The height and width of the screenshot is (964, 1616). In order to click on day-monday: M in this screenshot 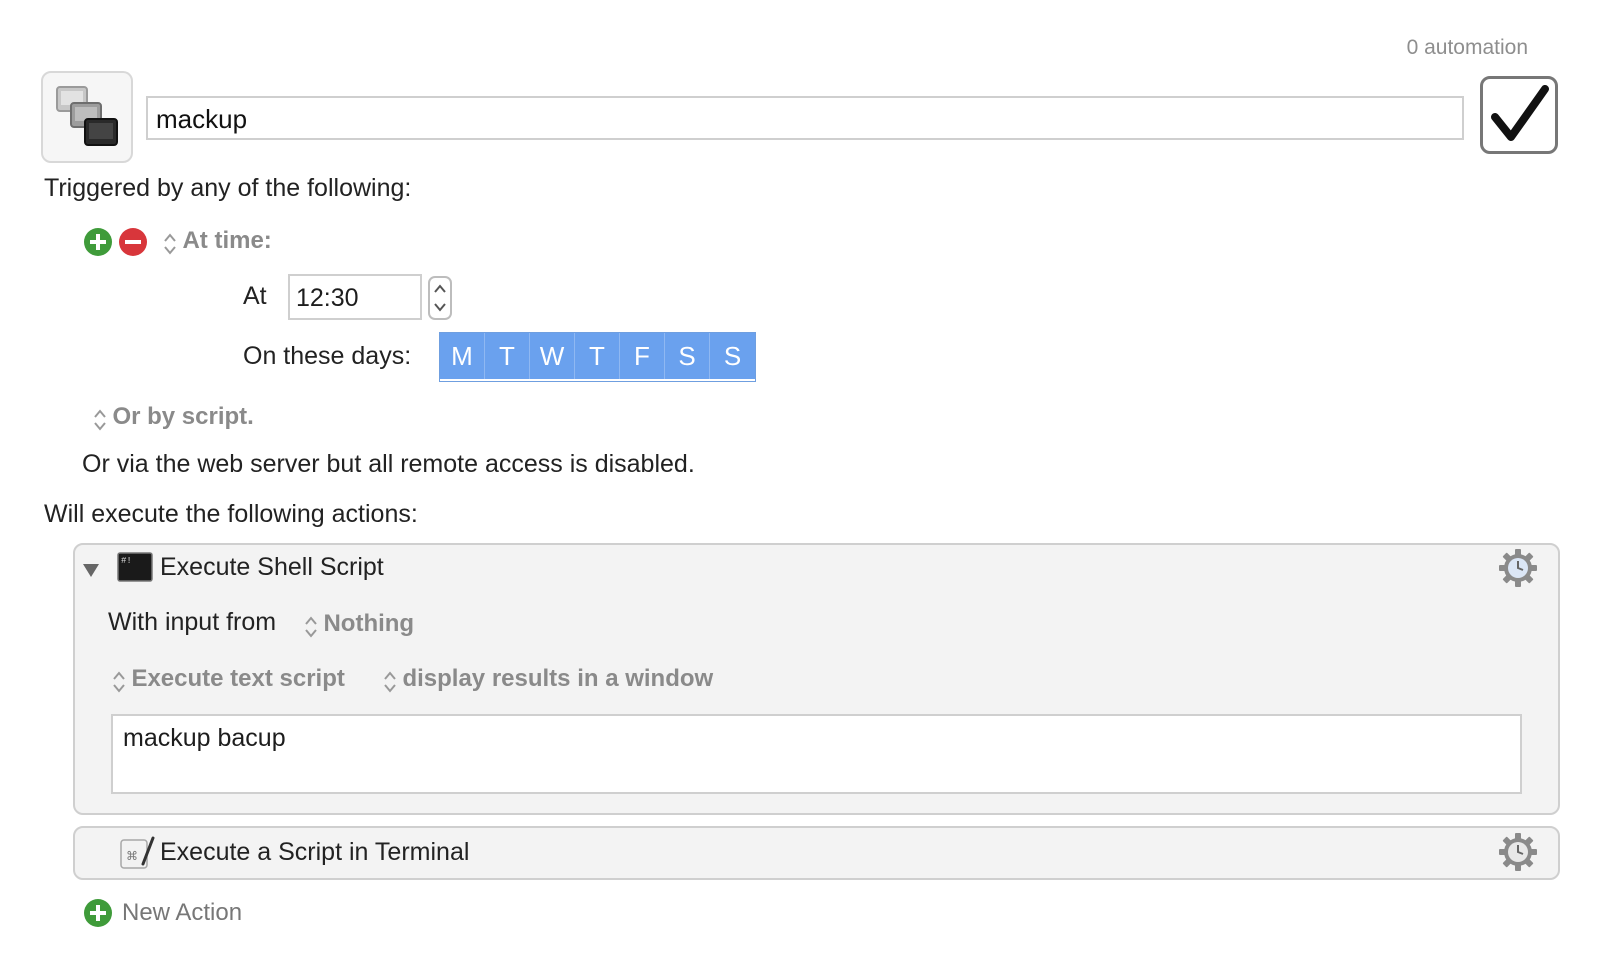, I will do `click(462, 356)`.